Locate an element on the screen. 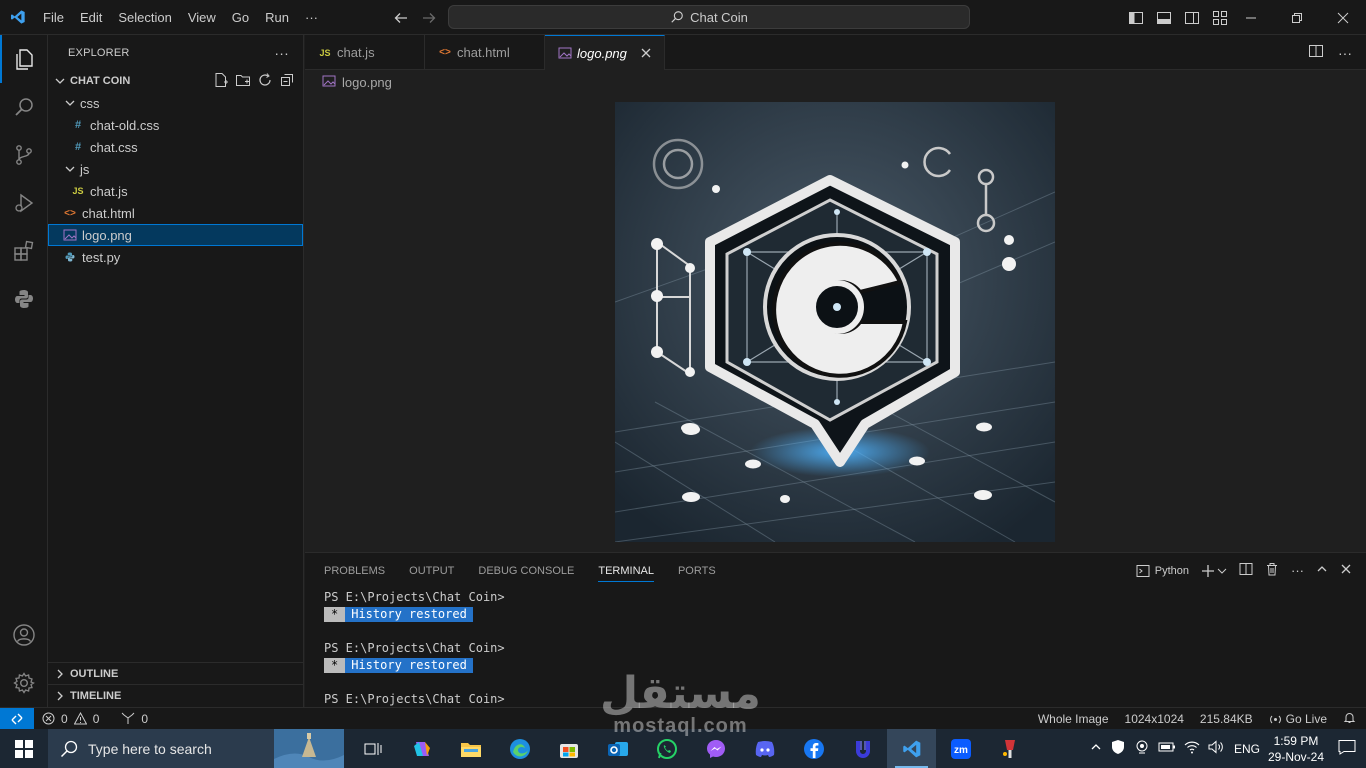 The height and width of the screenshot is (768, 1366). manage-gear-icon is located at coordinates (24, 683).